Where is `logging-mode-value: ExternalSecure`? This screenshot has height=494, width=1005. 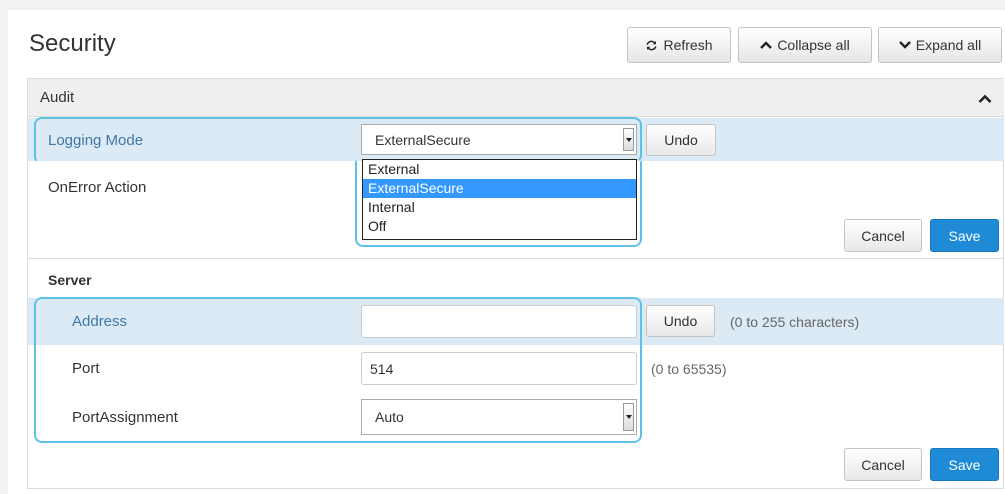 logging-mode-value: ExternalSecure is located at coordinates (423, 139).